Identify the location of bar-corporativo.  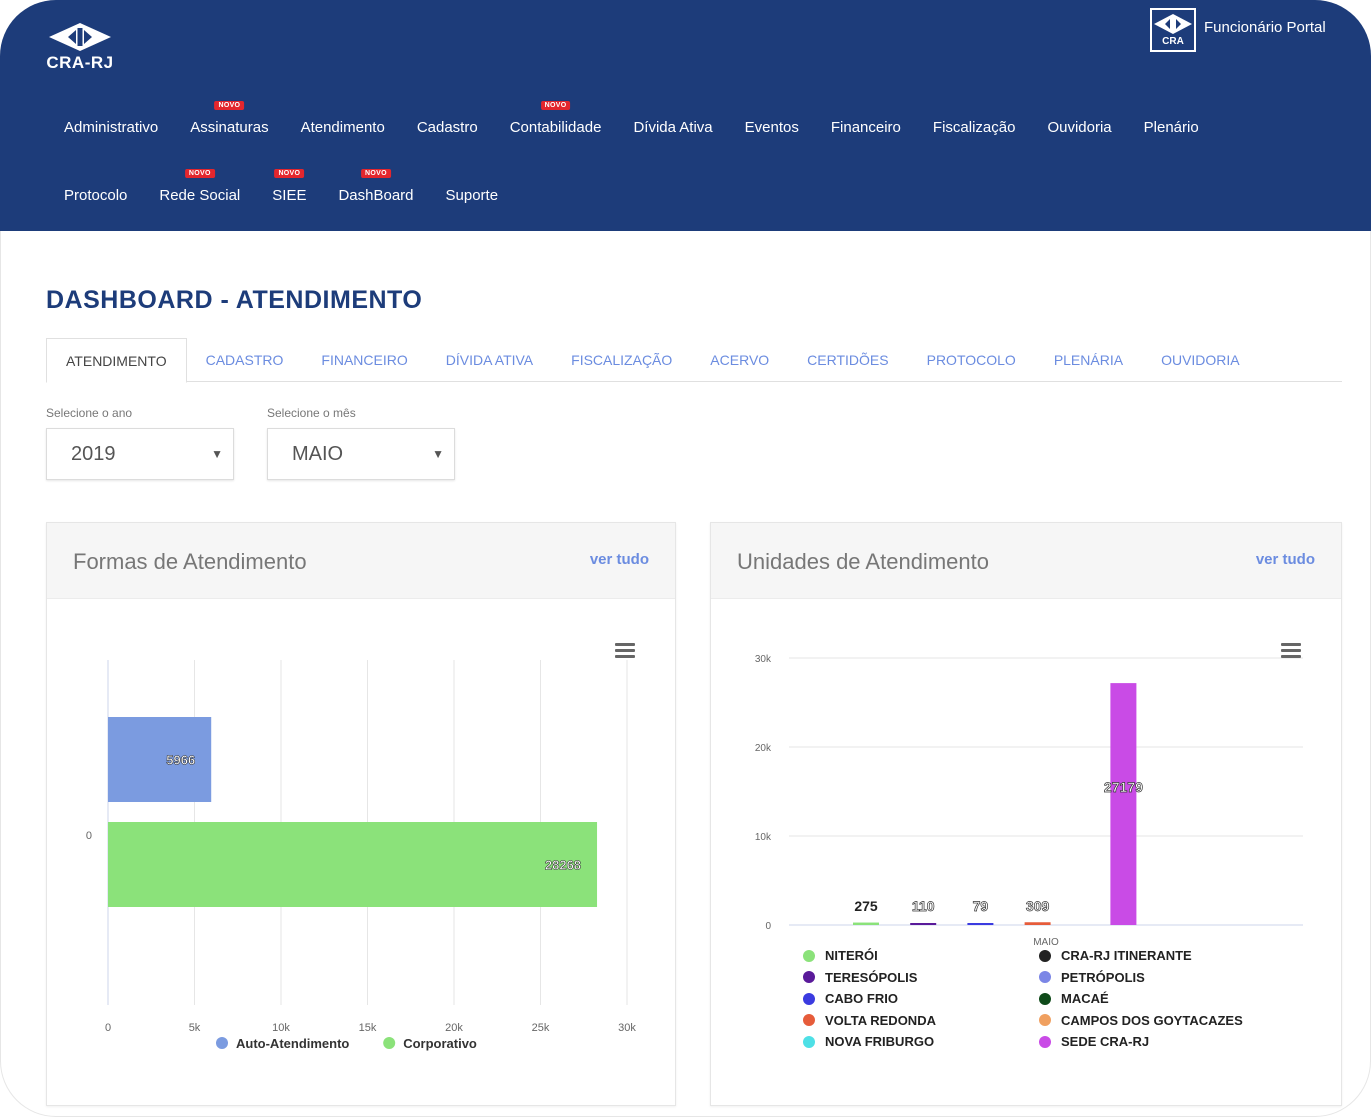
(353, 864).